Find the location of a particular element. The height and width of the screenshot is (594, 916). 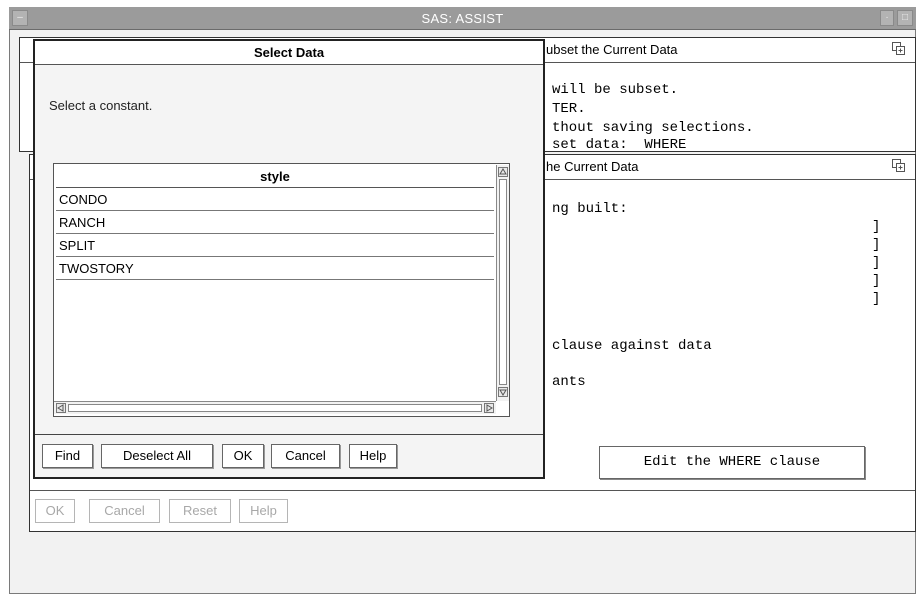

subset-line-2: TER. is located at coordinates (569, 109).